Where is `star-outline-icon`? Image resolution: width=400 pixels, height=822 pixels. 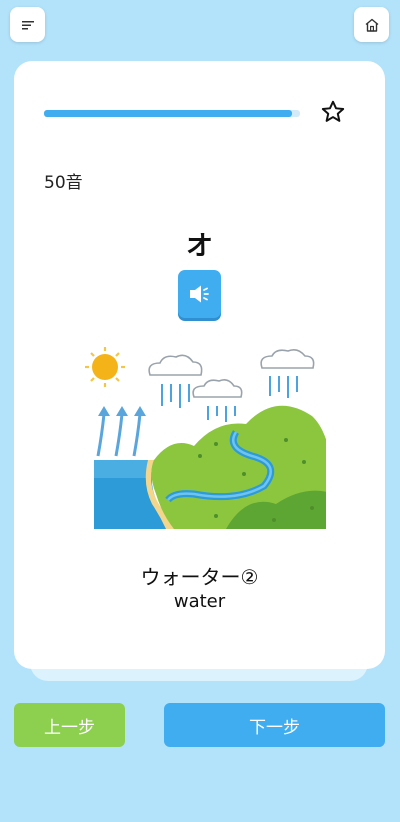 star-outline-icon is located at coordinates (333, 112).